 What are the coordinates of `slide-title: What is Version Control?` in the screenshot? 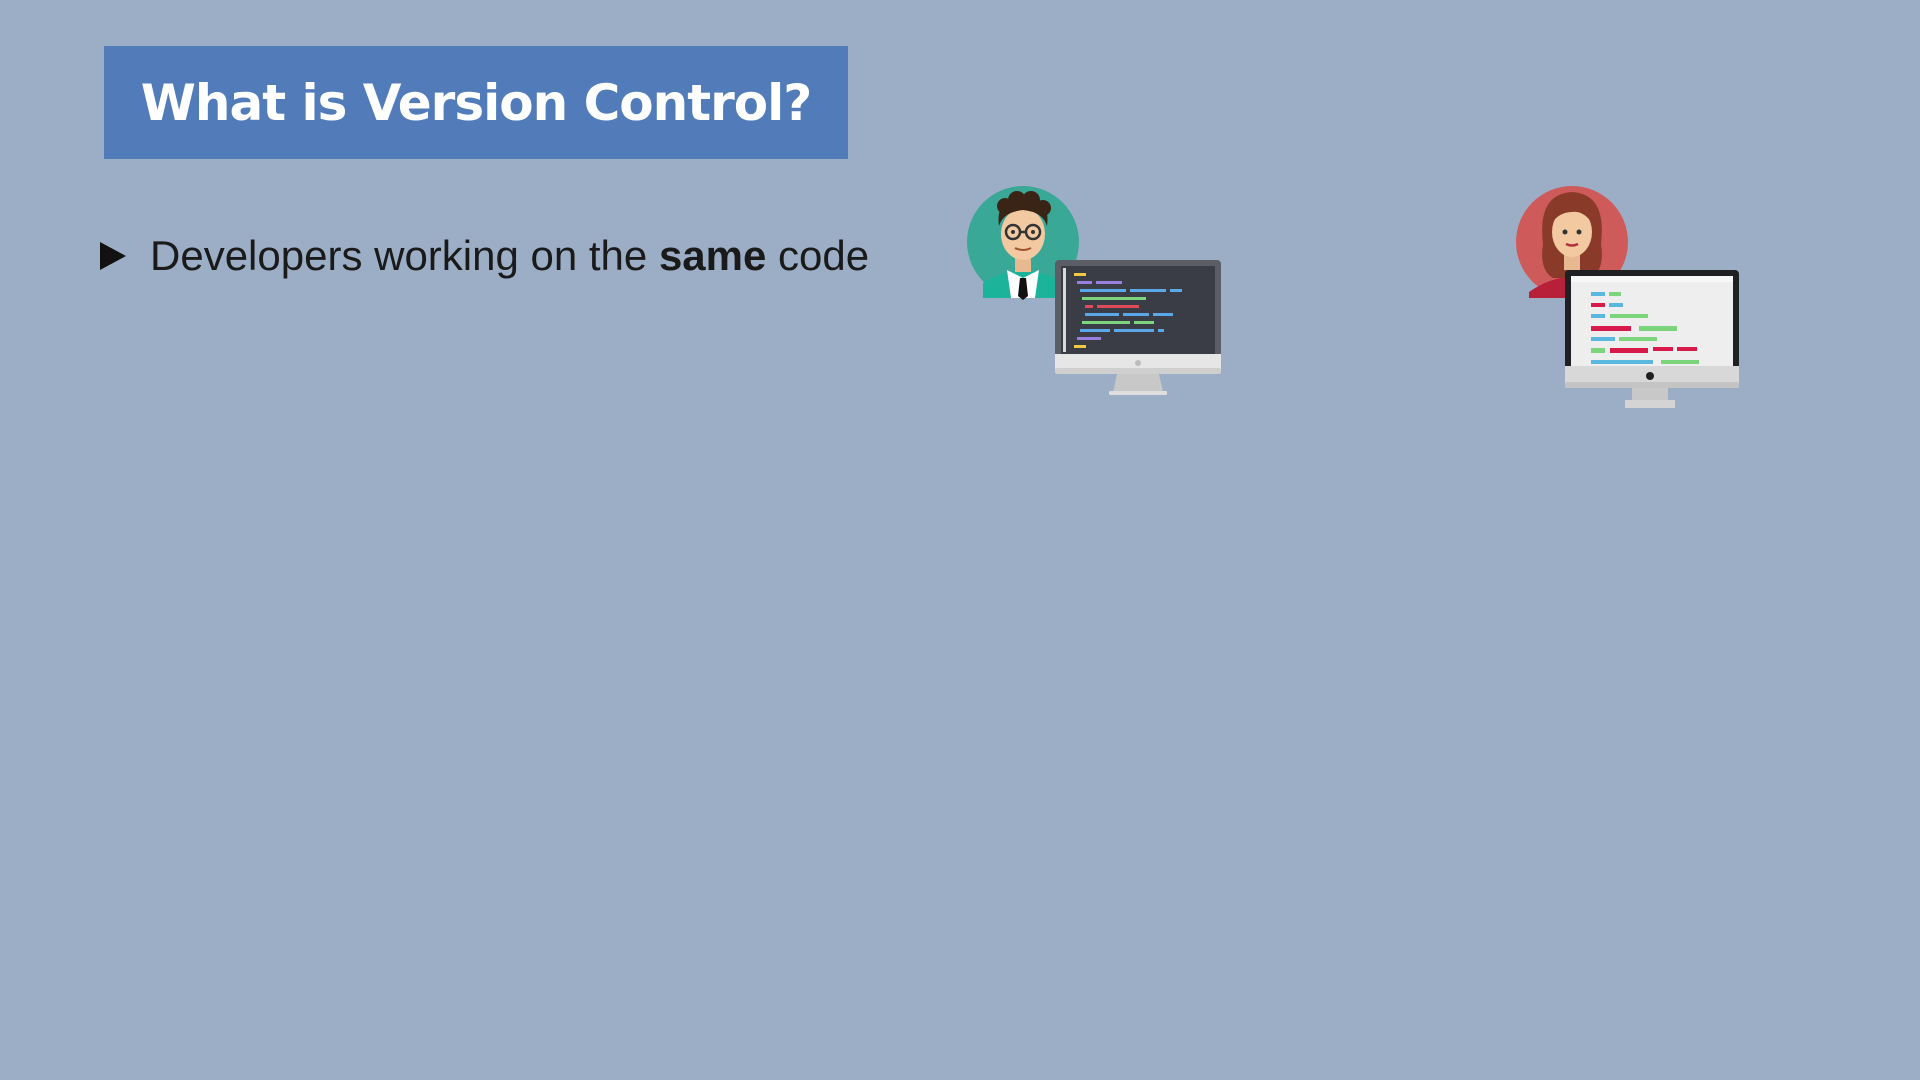 It's located at (476, 102).